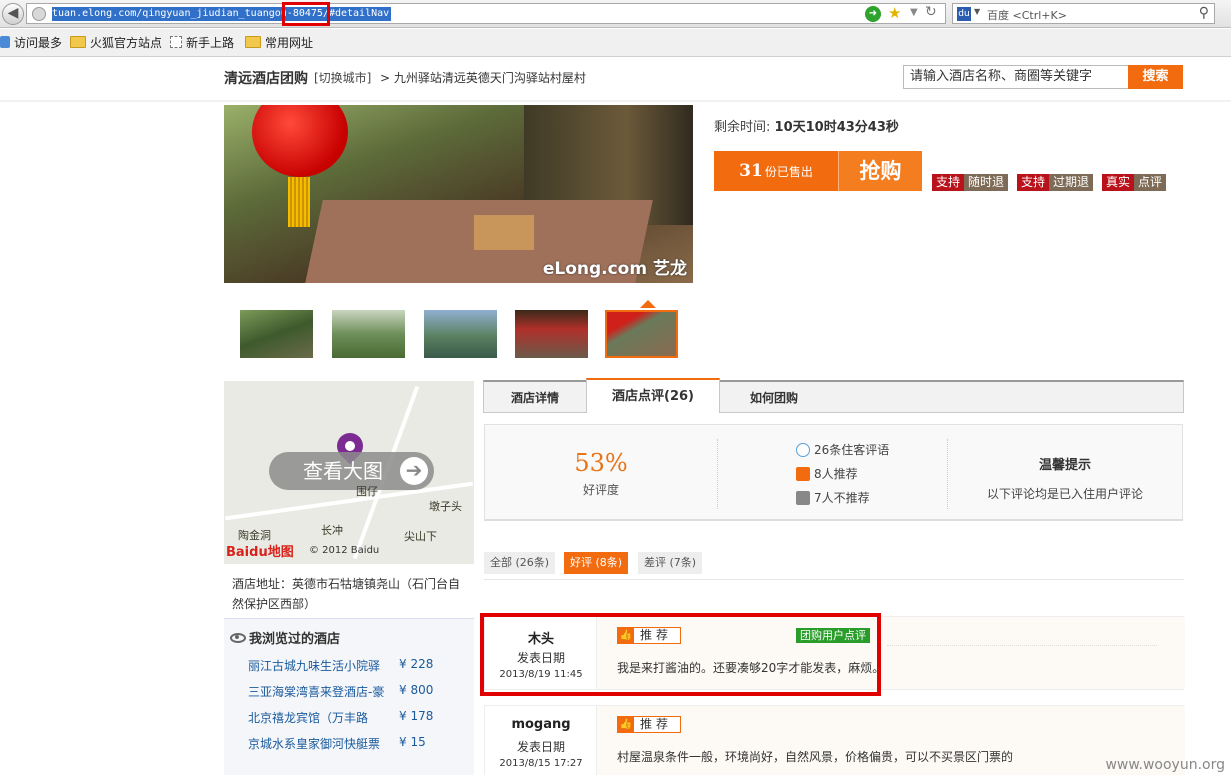 Image resolution: width=1231 pixels, height=775 pixels. I want to click on map-copyright: © 2012 Baidu, so click(344, 550).